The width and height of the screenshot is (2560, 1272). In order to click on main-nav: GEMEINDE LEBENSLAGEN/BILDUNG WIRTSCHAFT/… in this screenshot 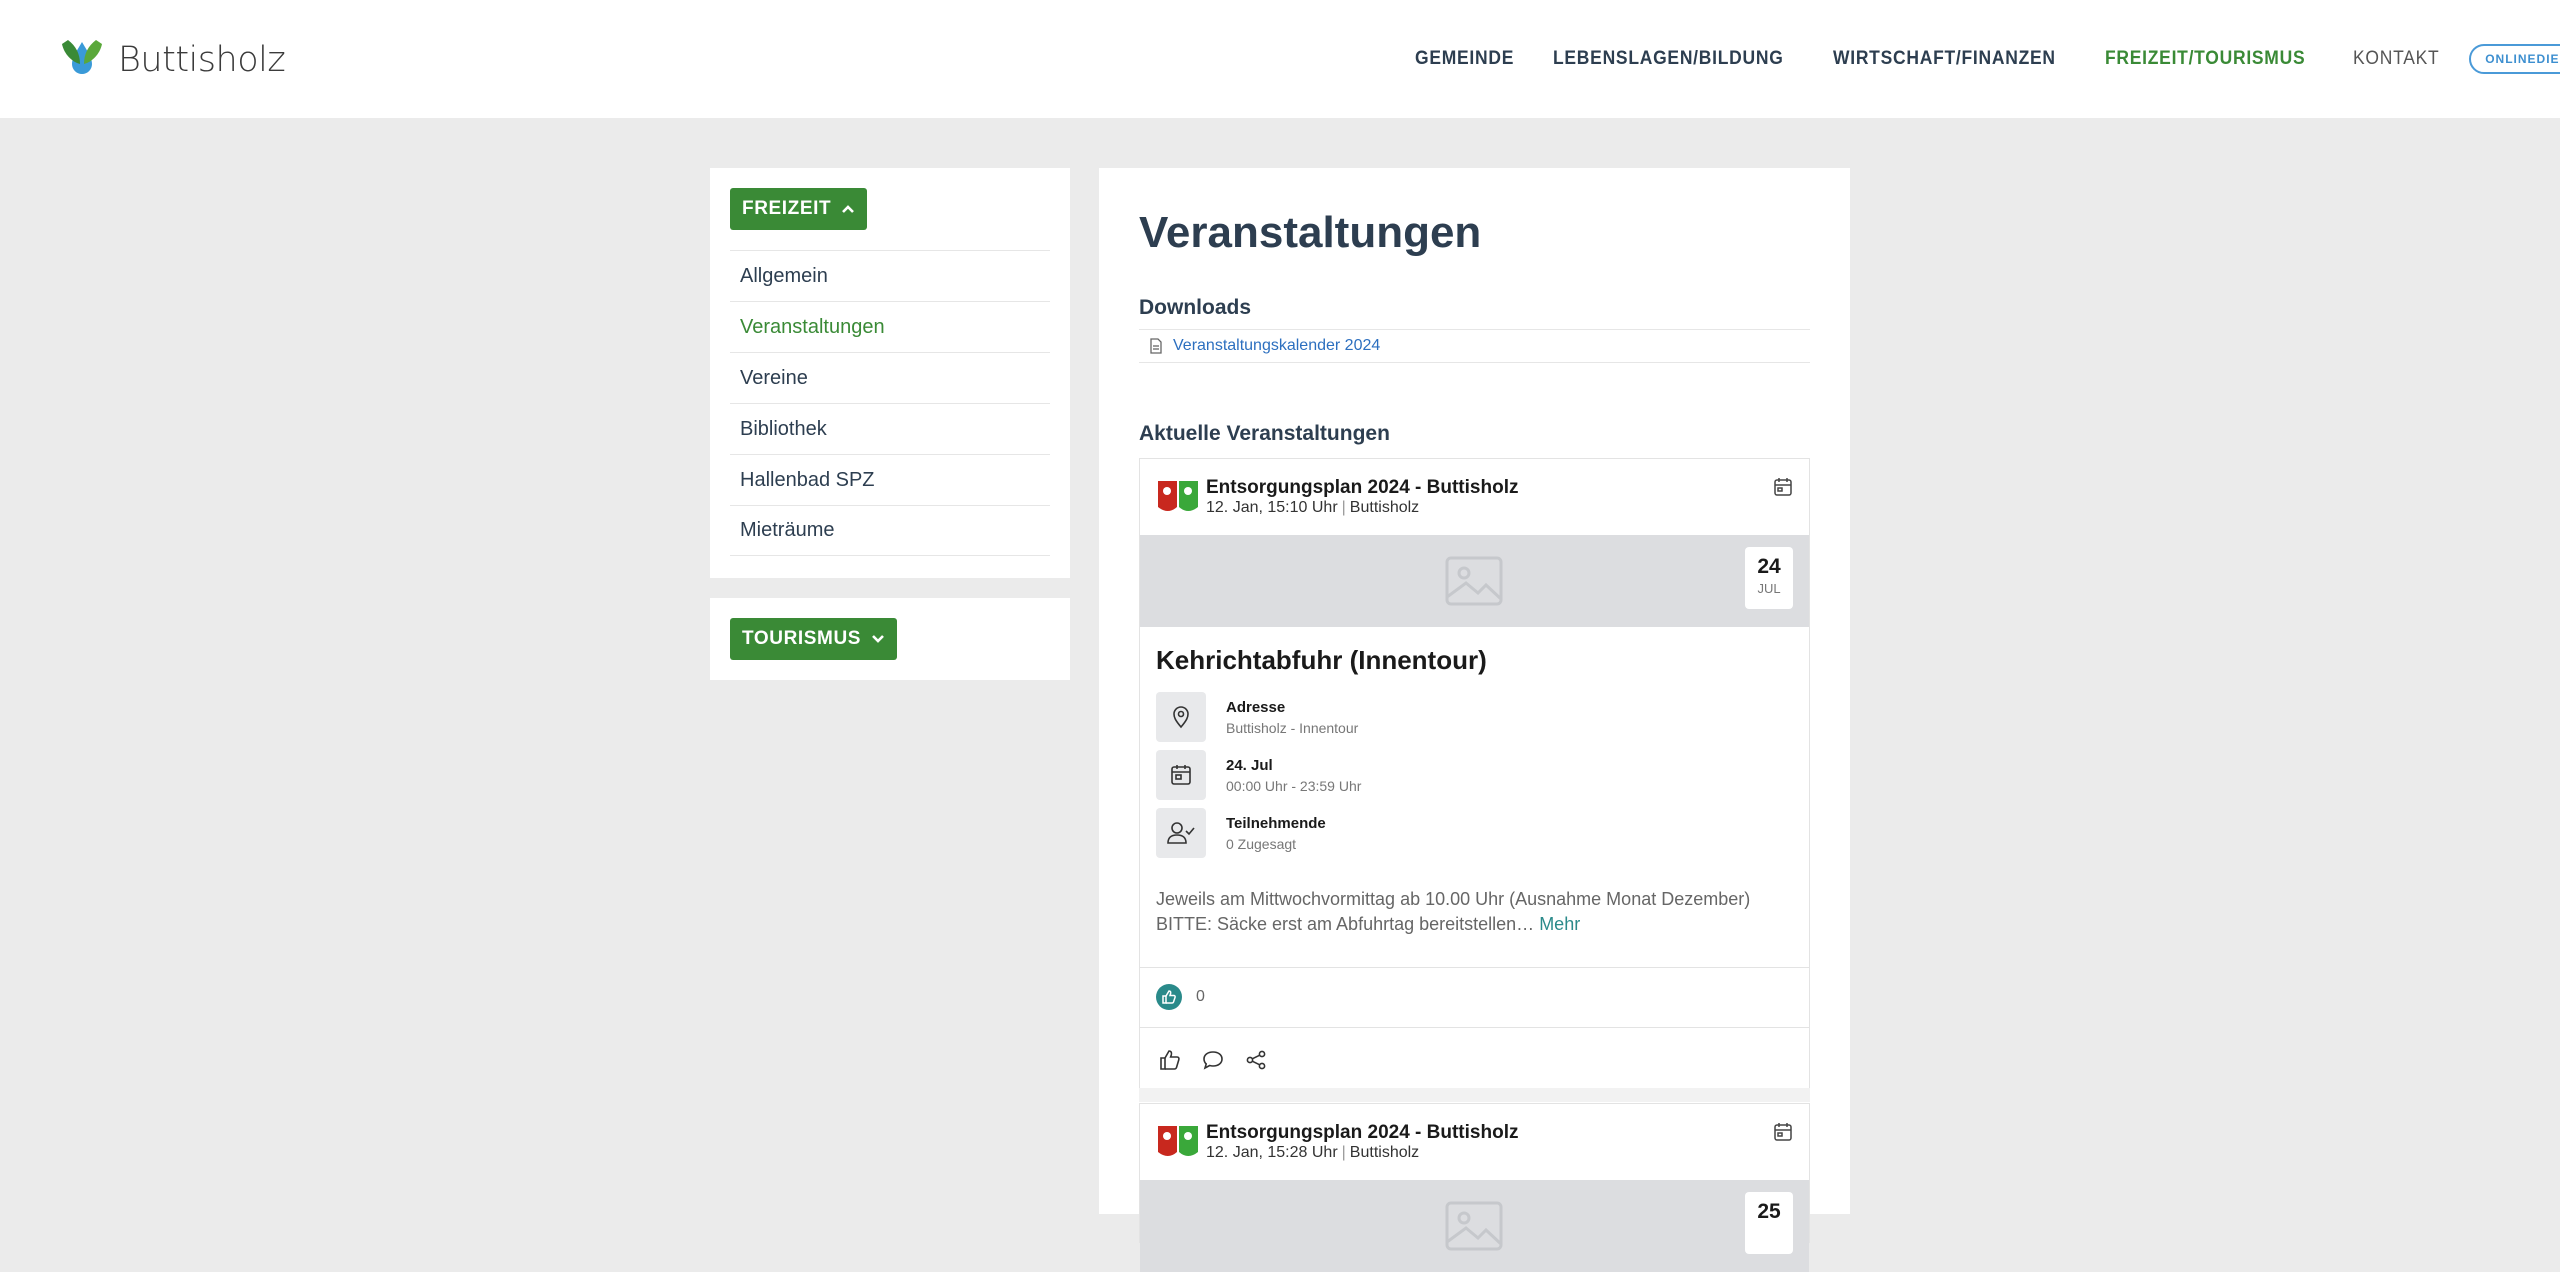, I will do `click(1987, 59)`.